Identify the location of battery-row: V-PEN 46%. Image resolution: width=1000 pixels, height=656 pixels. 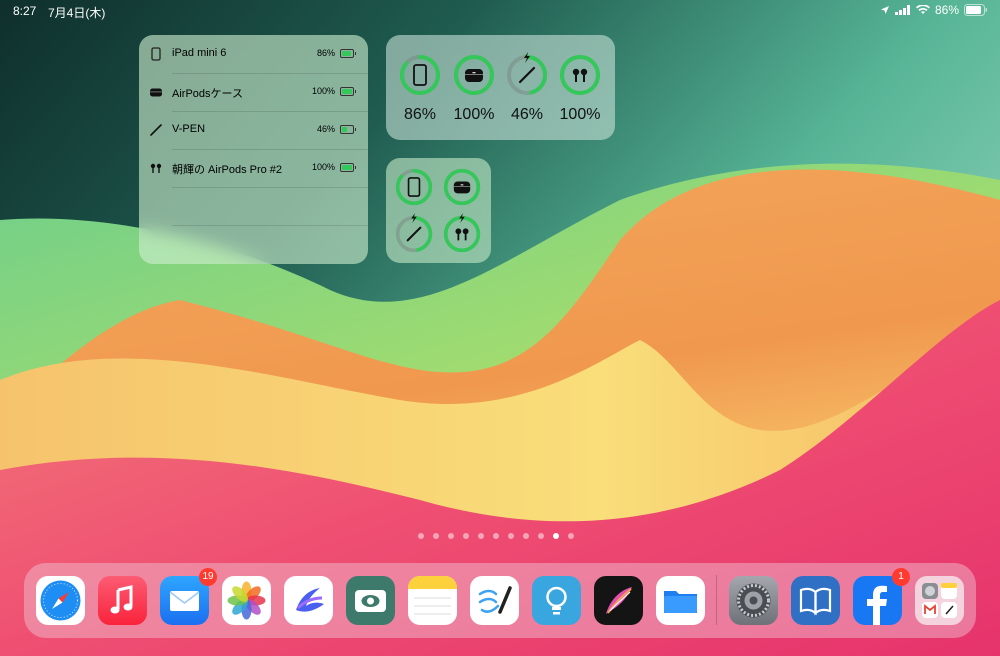
(253, 130).